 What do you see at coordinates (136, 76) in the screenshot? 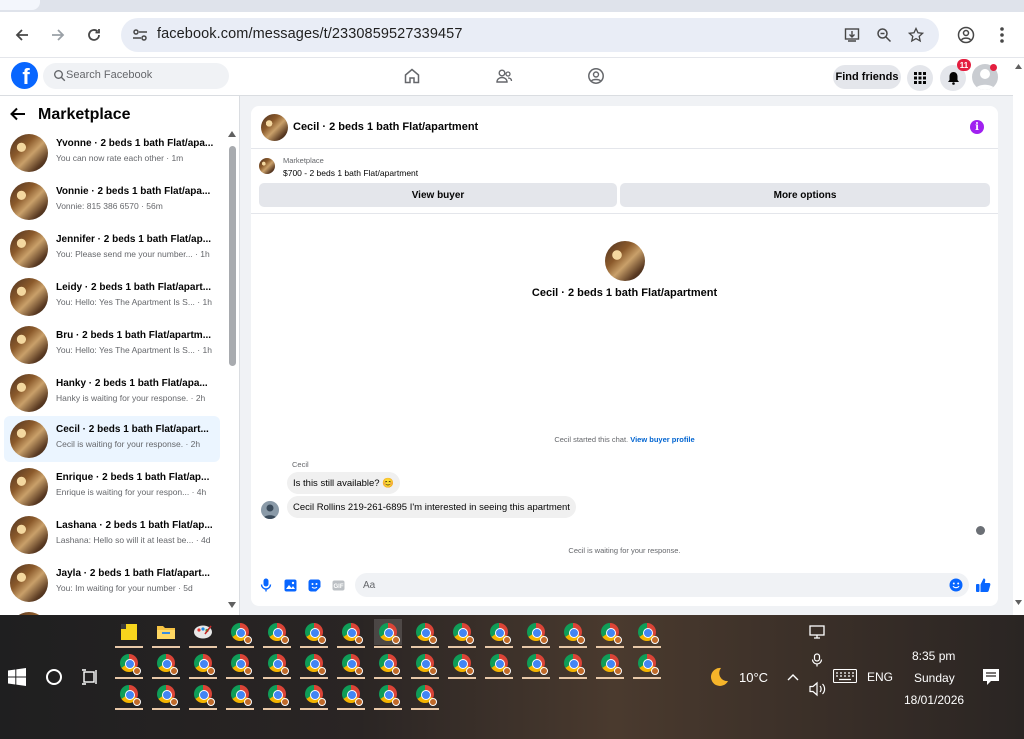
I see `facebook-search-input: Search Facebook` at bounding box center [136, 76].